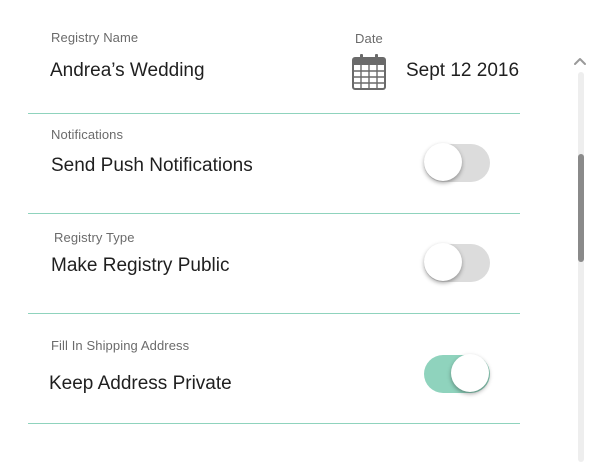 The image size is (612, 462). I want to click on registry-type-label: Registry Type, so click(94, 237).